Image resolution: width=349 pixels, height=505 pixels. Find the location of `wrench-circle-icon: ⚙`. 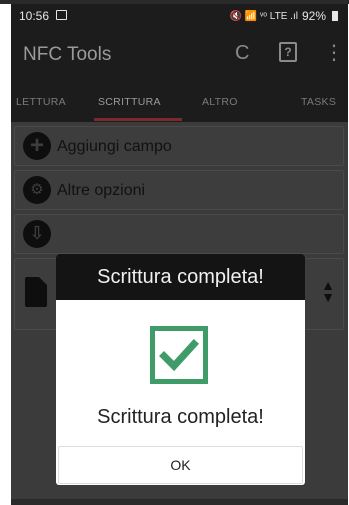

wrench-circle-icon: ⚙ is located at coordinates (37, 190).